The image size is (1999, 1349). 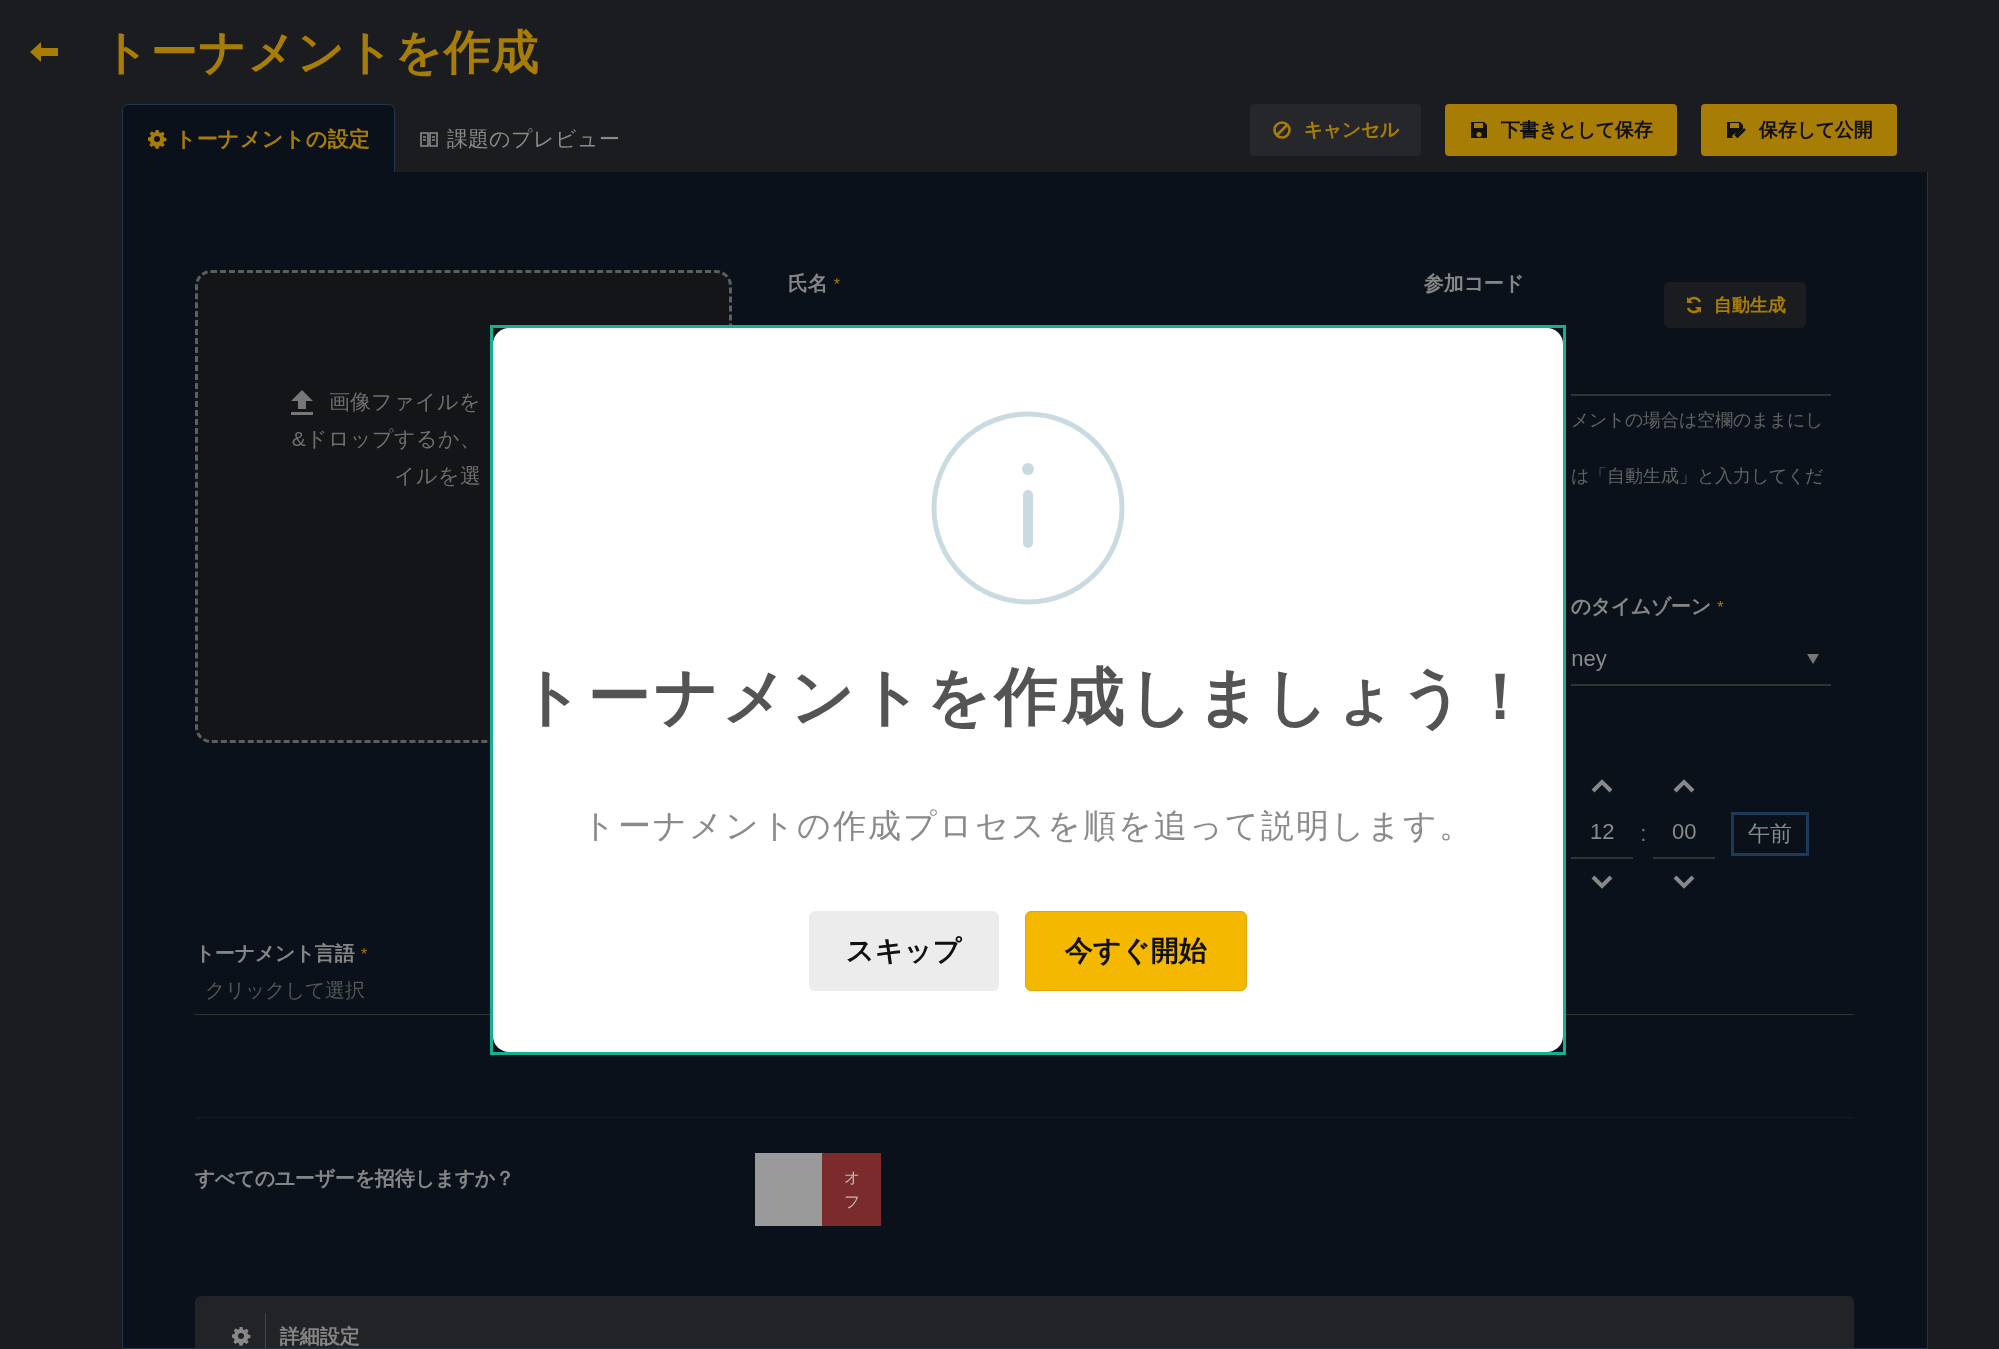 What do you see at coordinates (1799, 130) in the screenshot?
I see `save-button: 保存して公開` at bounding box center [1799, 130].